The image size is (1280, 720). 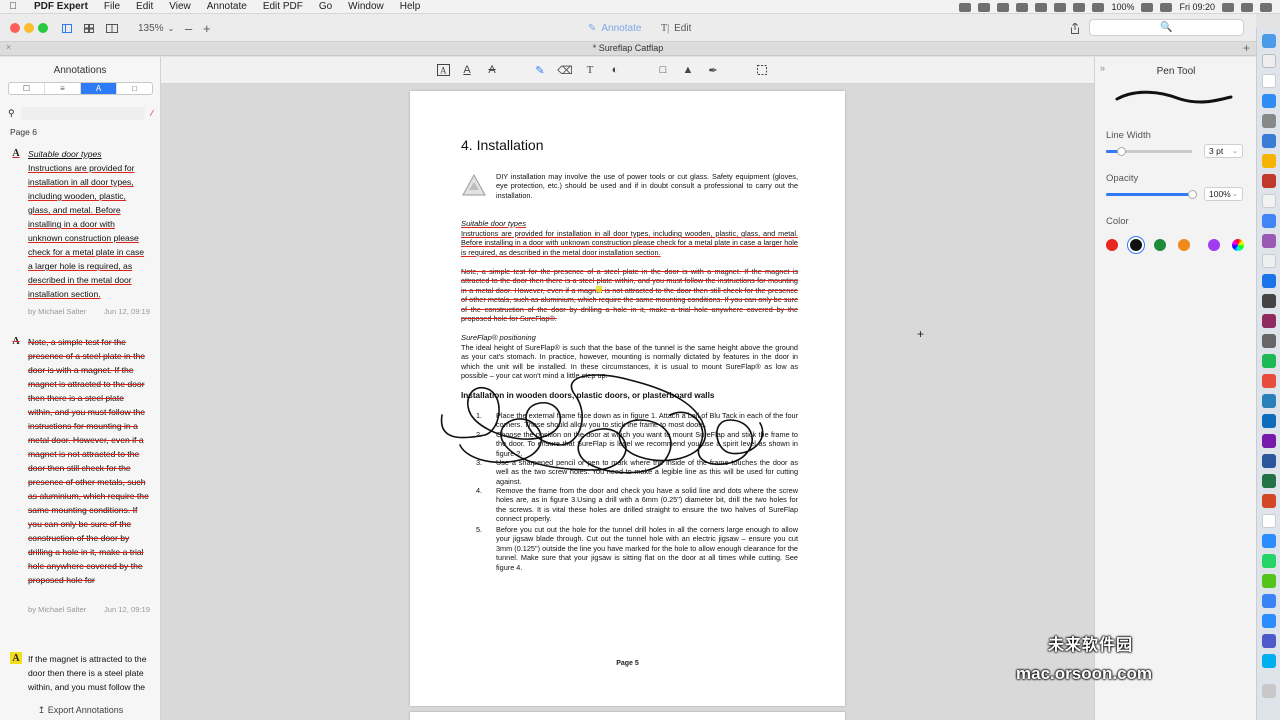 What do you see at coordinates (492, 70) in the screenshot?
I see `strikeout-tool-icon: A` at bounding box center [492, 70].